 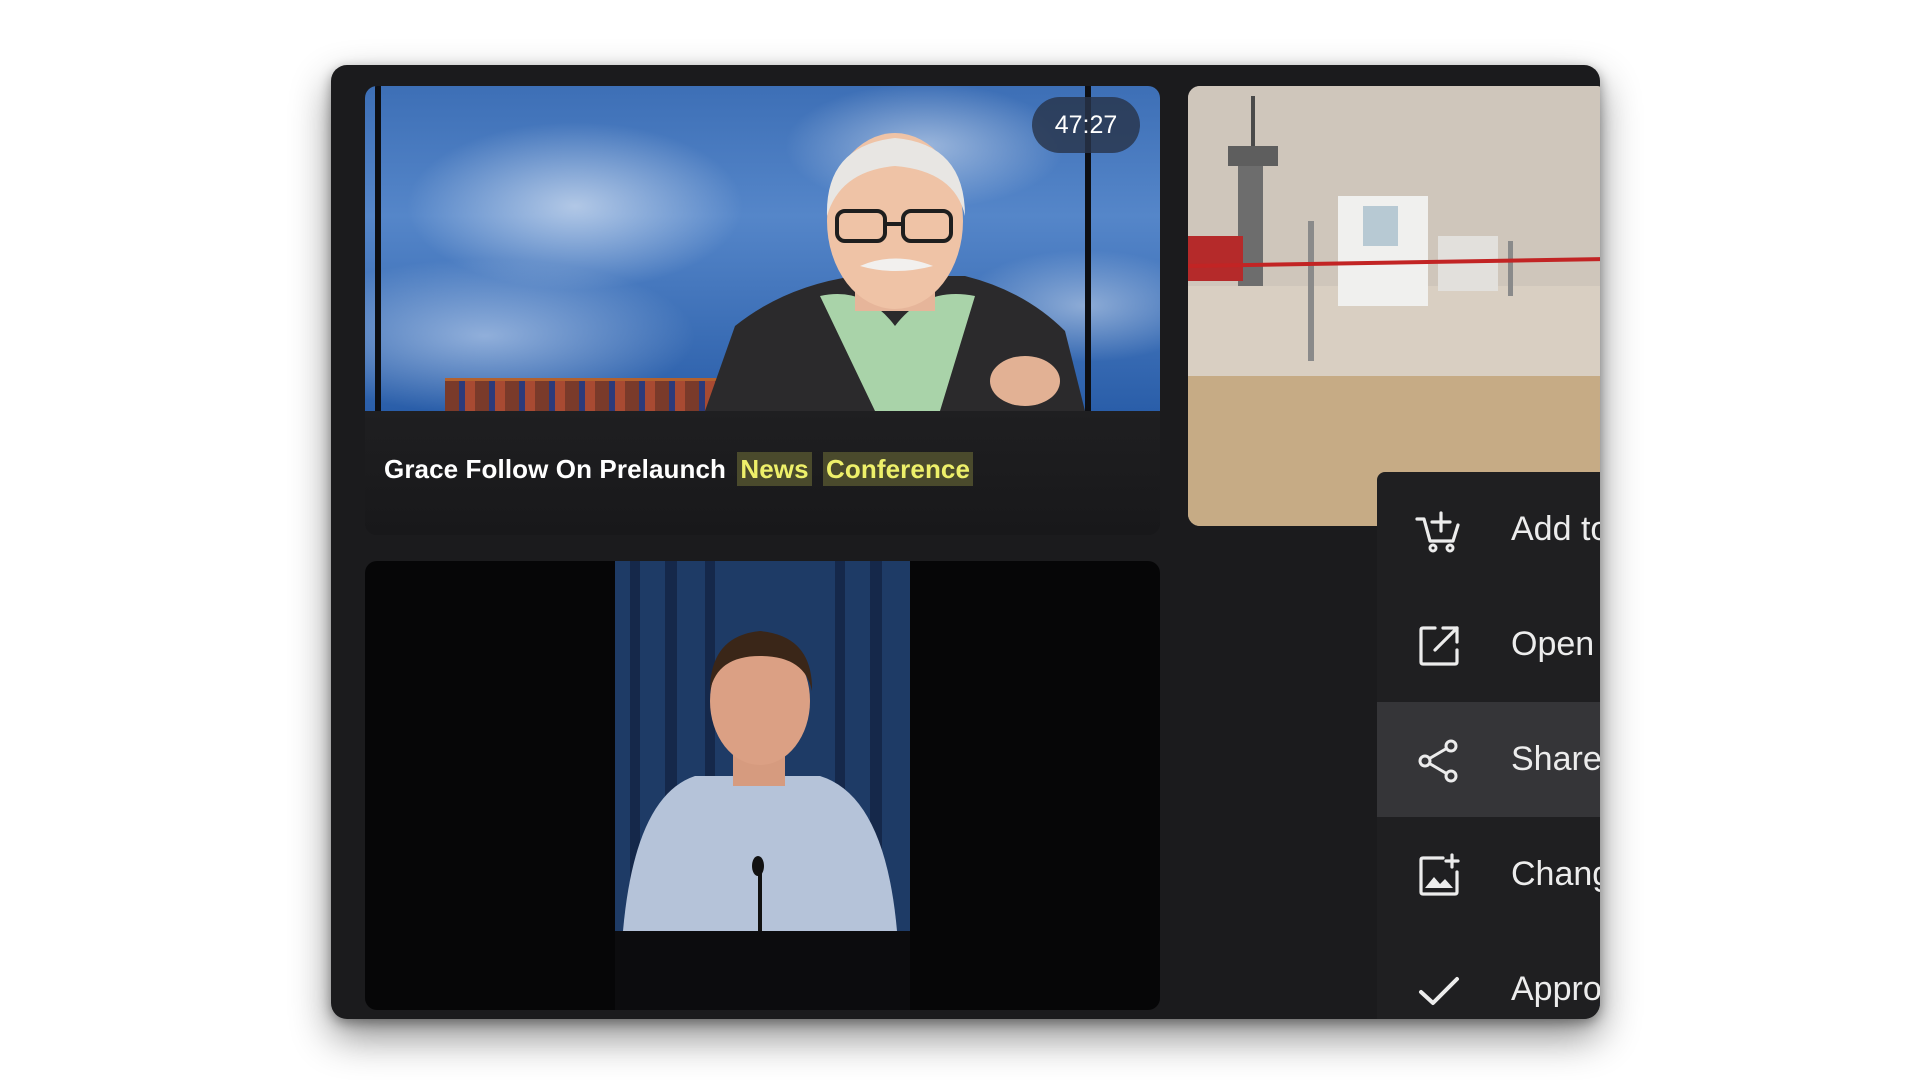 I want to click on add-to-cart-icon, so click(x=1437, y=532).